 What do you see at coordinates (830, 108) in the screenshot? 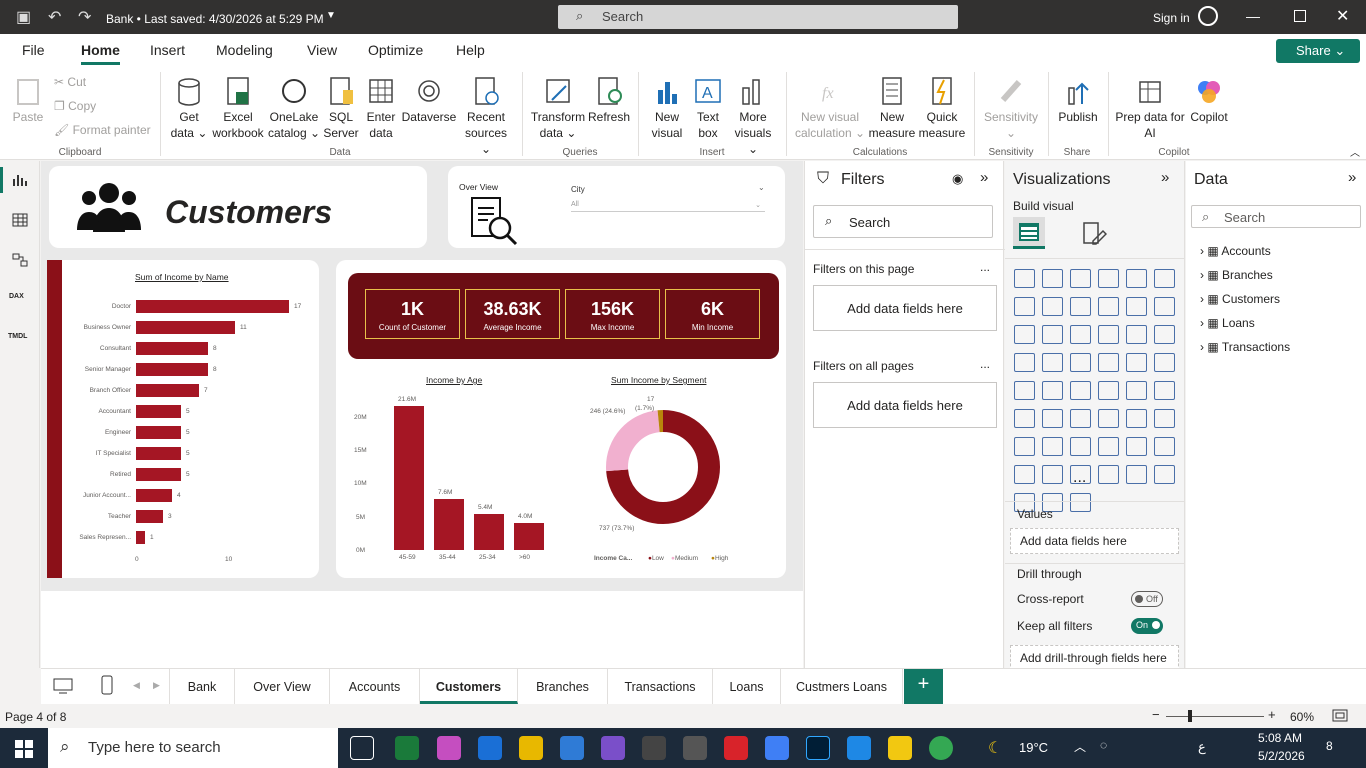
I see `new-visual-calculation-button: fx New visual calculation ⌄` at bounding box center [830, 108].